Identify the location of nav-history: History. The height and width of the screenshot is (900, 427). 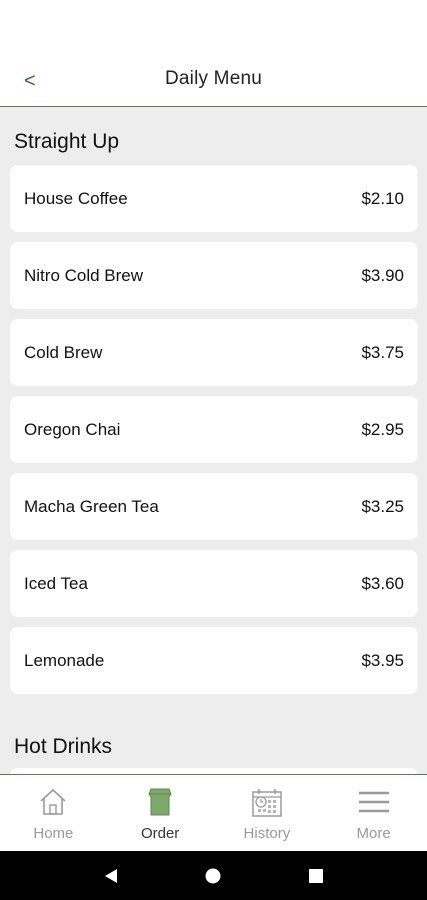
(267, 813).